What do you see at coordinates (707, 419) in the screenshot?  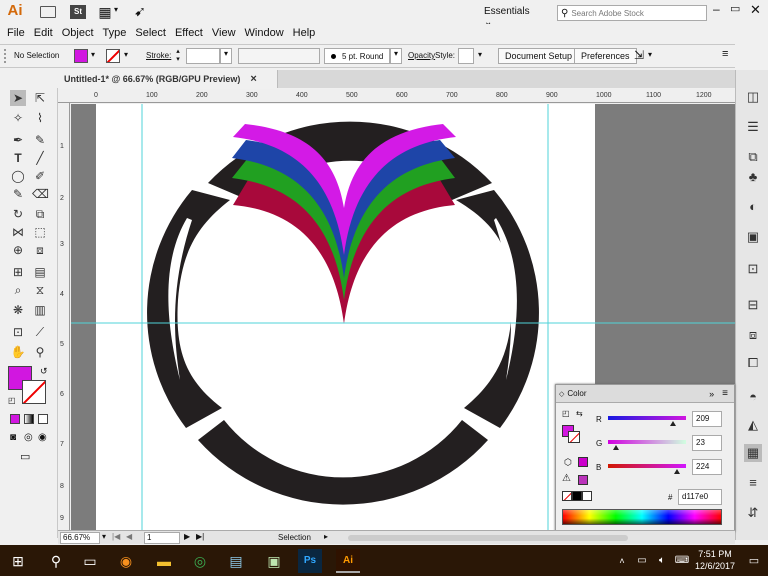 I see `r-value-field: 209` at bounding box center [707, 419].